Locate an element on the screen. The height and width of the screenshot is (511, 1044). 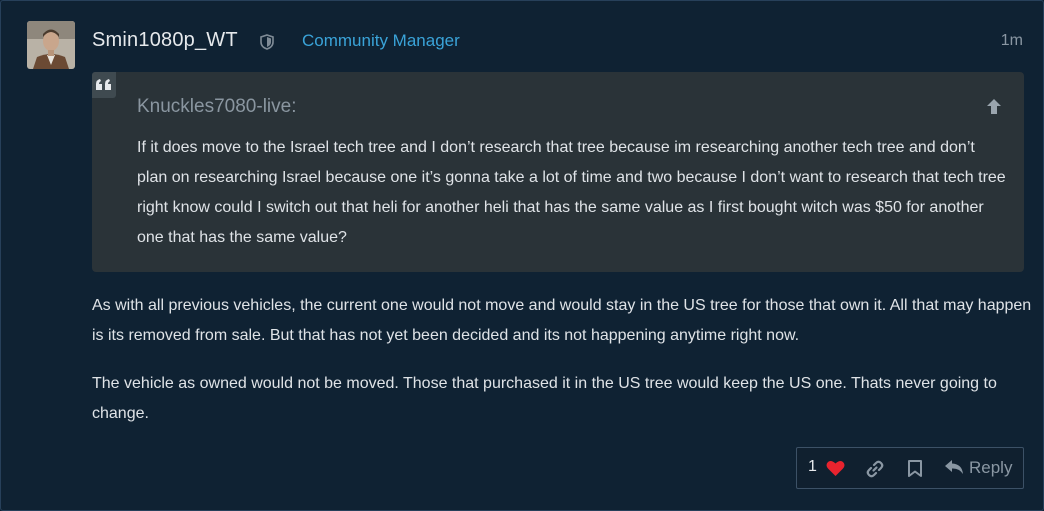
quote-author: Knuckles7080-live: is located at coordinates (217, 106).